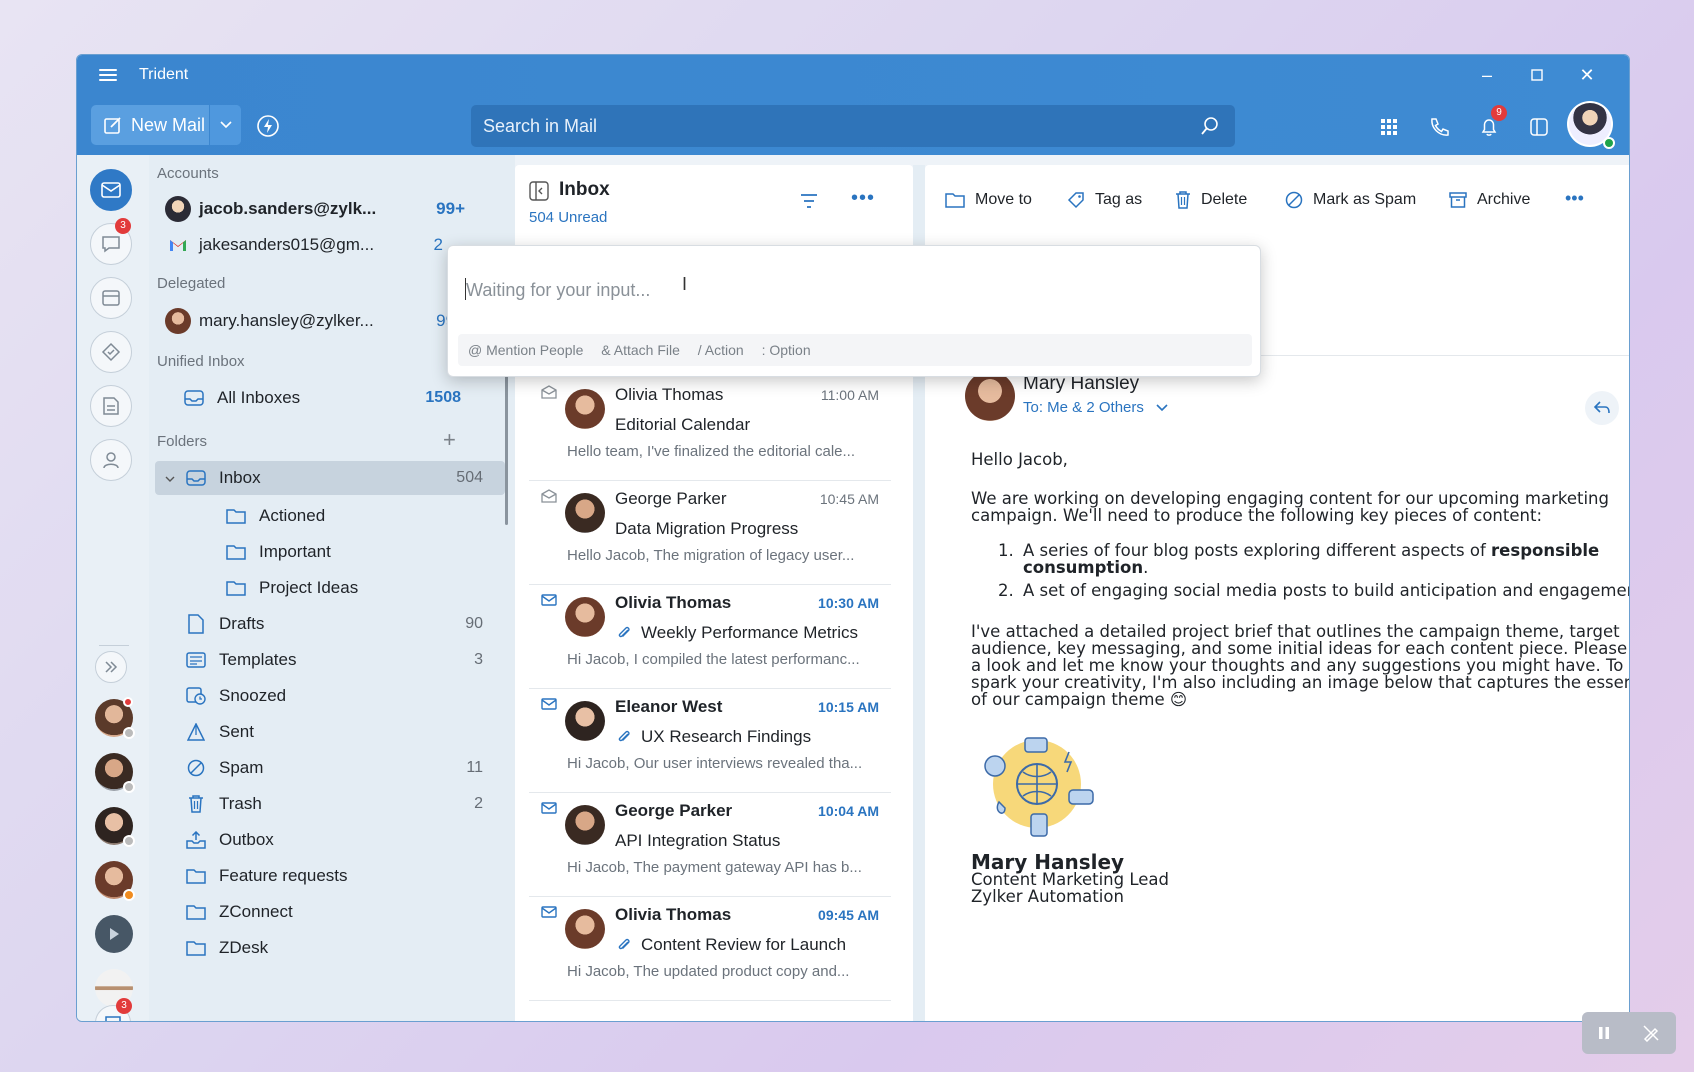 Image resolution: width=1694 pixels, height=1072 pixels. Describe the element at coordinates (1389, 127) in the screenshot. I see `apps-grid-icon` at that location.